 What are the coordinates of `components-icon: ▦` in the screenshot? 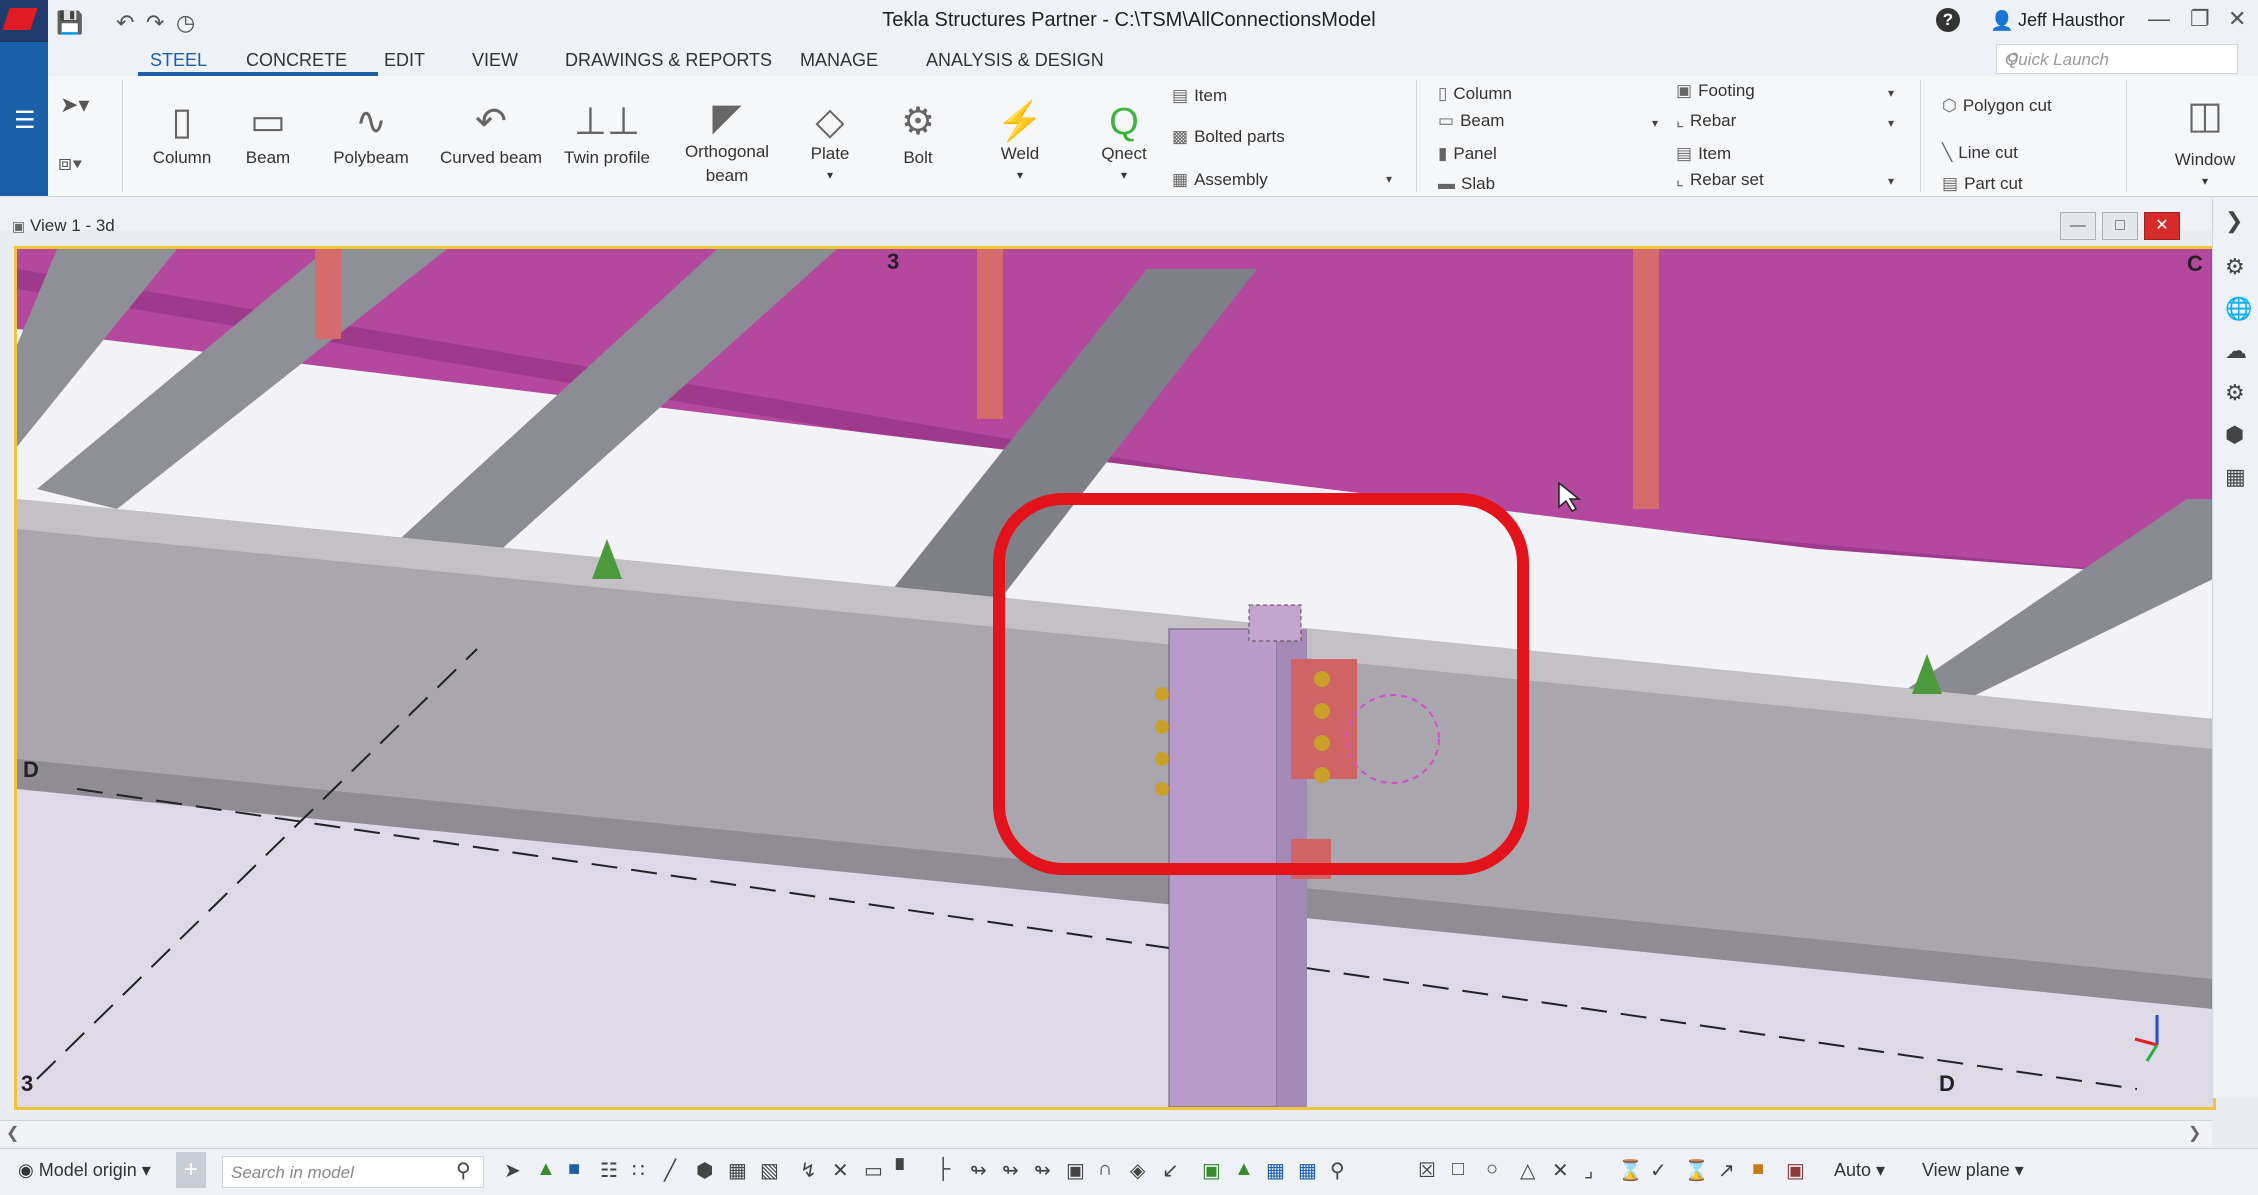 It's located at (2235, 477).